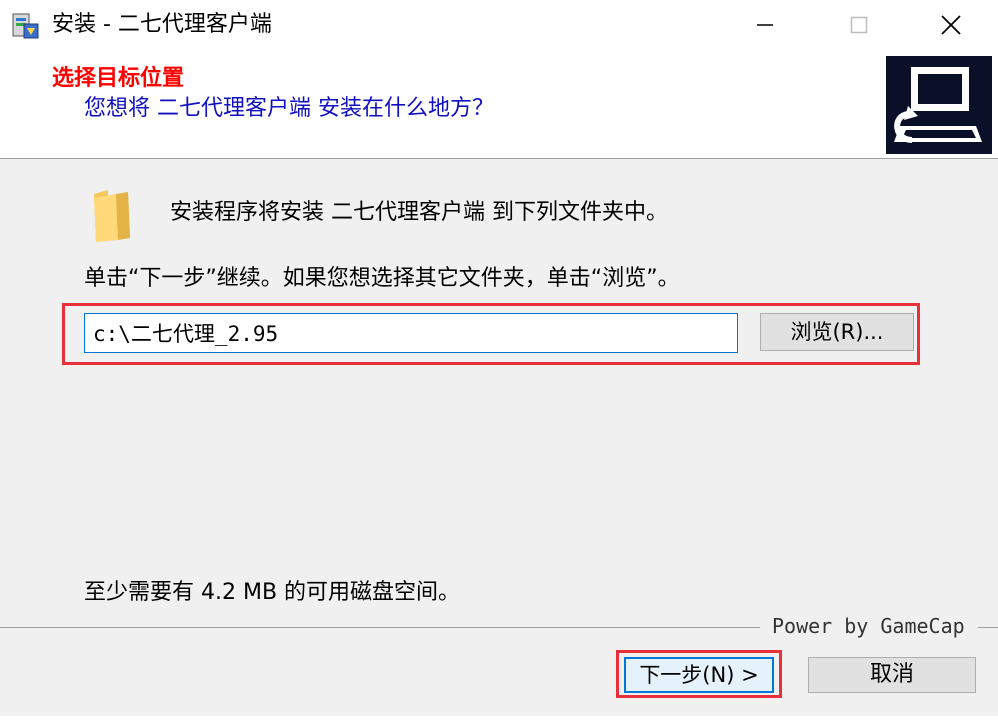 This screenshot has width=998, height=722. I want to click on close-button, so click(951, 25).